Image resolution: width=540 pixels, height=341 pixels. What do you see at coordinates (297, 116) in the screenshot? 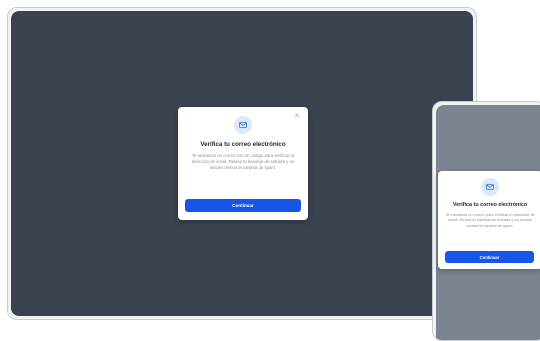
I see `close-icon: ×` at bounding box center [297, 116].